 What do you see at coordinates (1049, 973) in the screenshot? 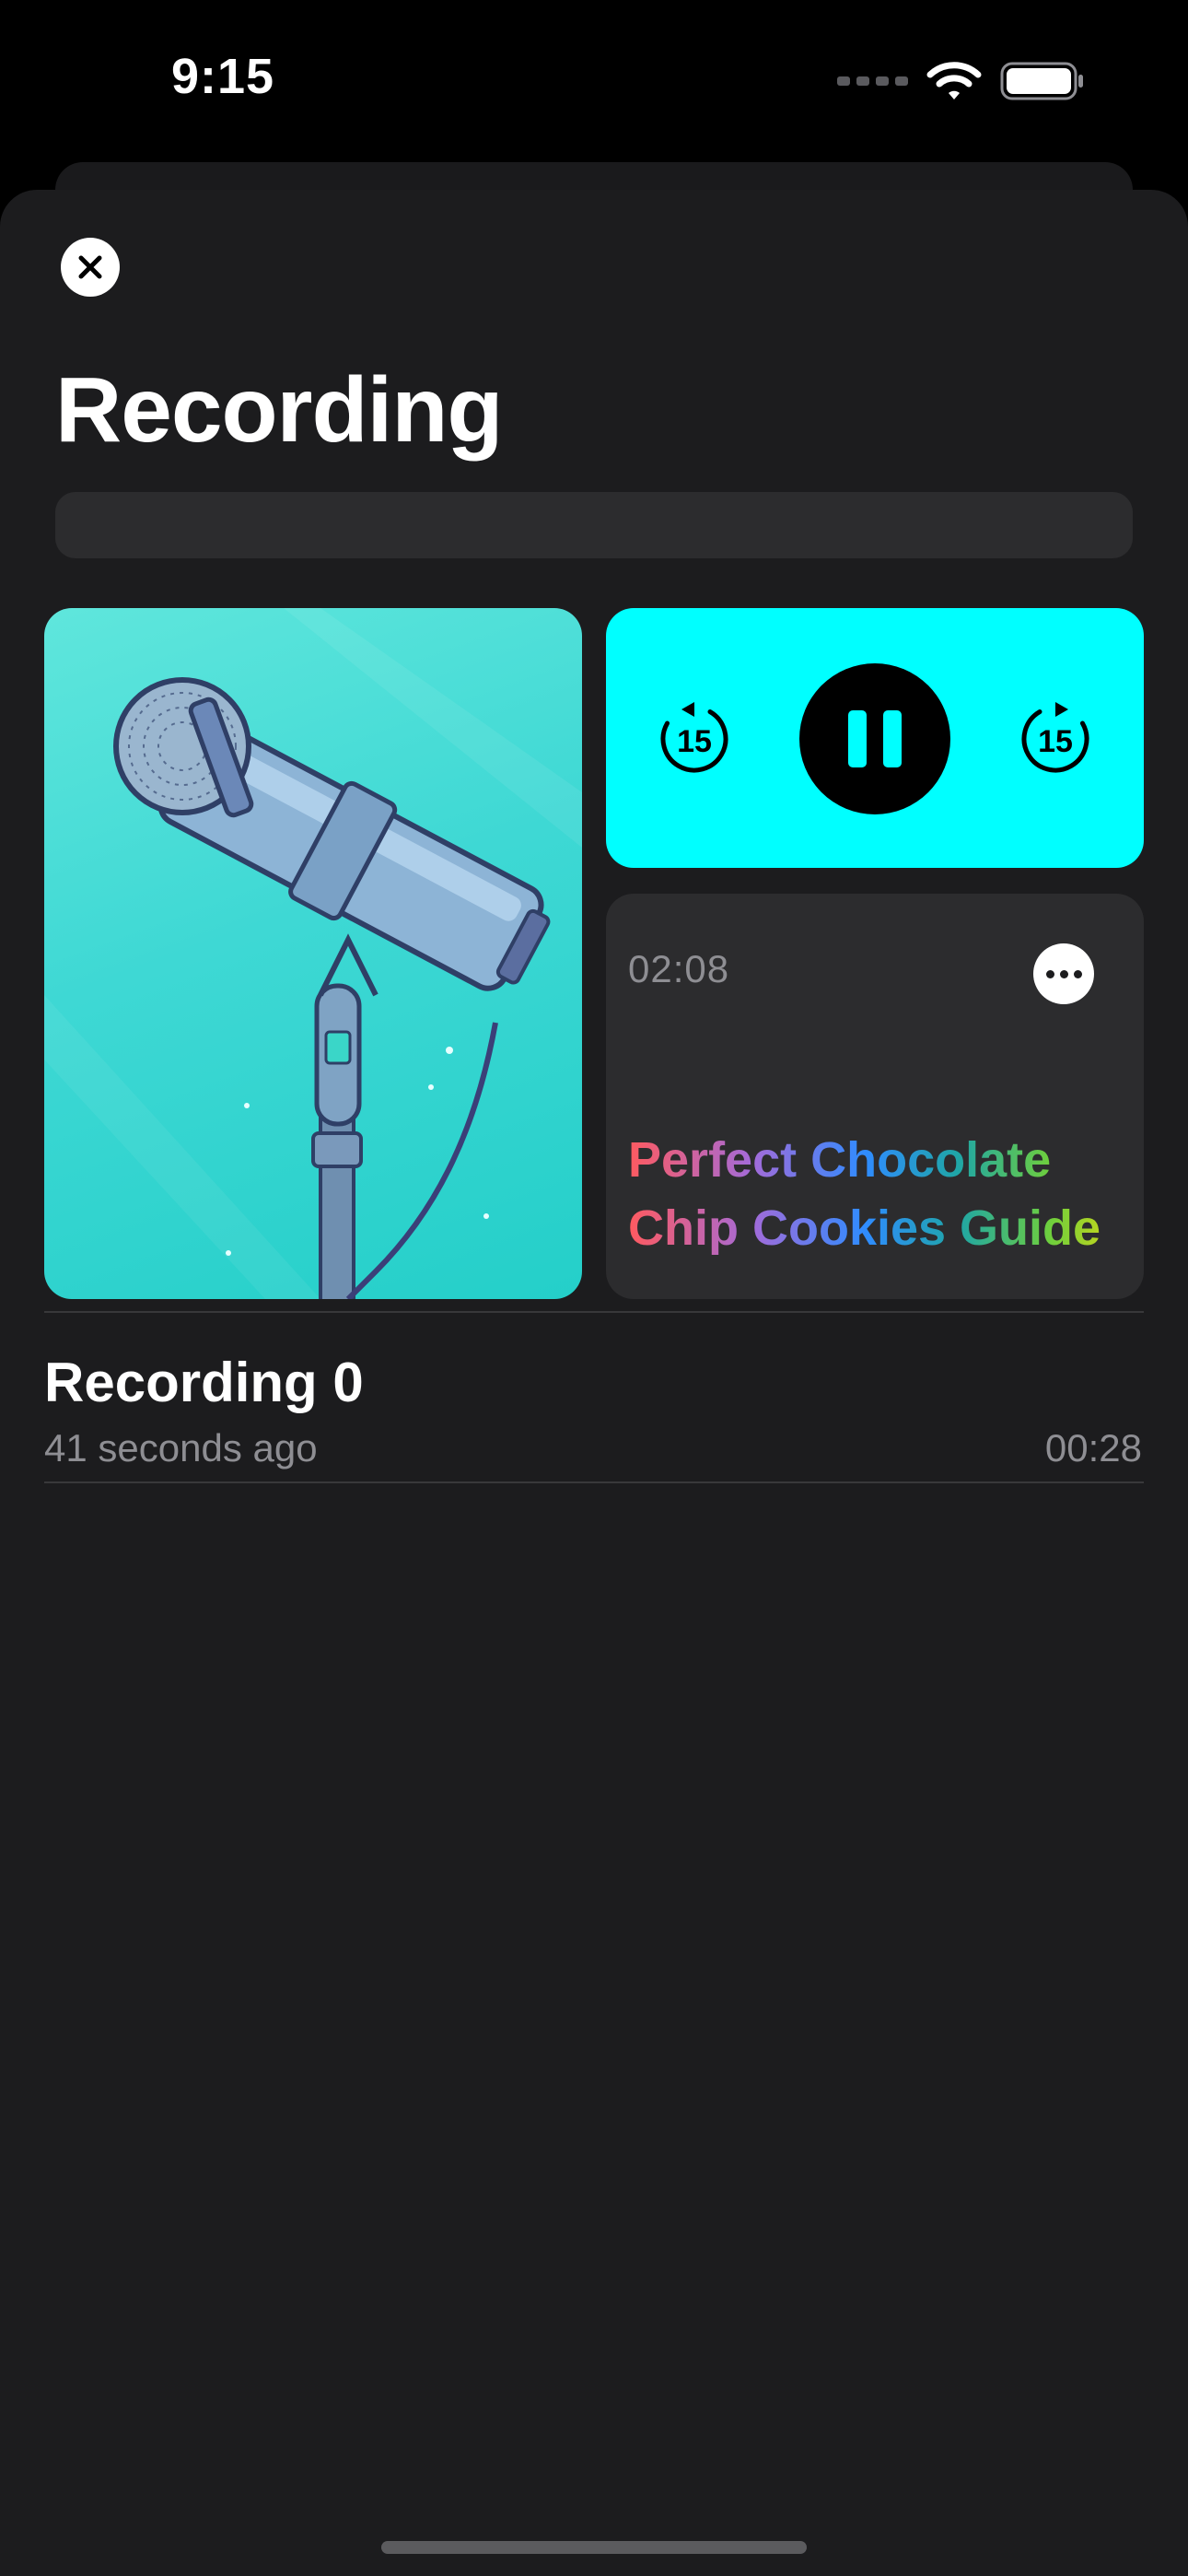
I see `ellipsis-icon` at bounding box center [1049, 973].